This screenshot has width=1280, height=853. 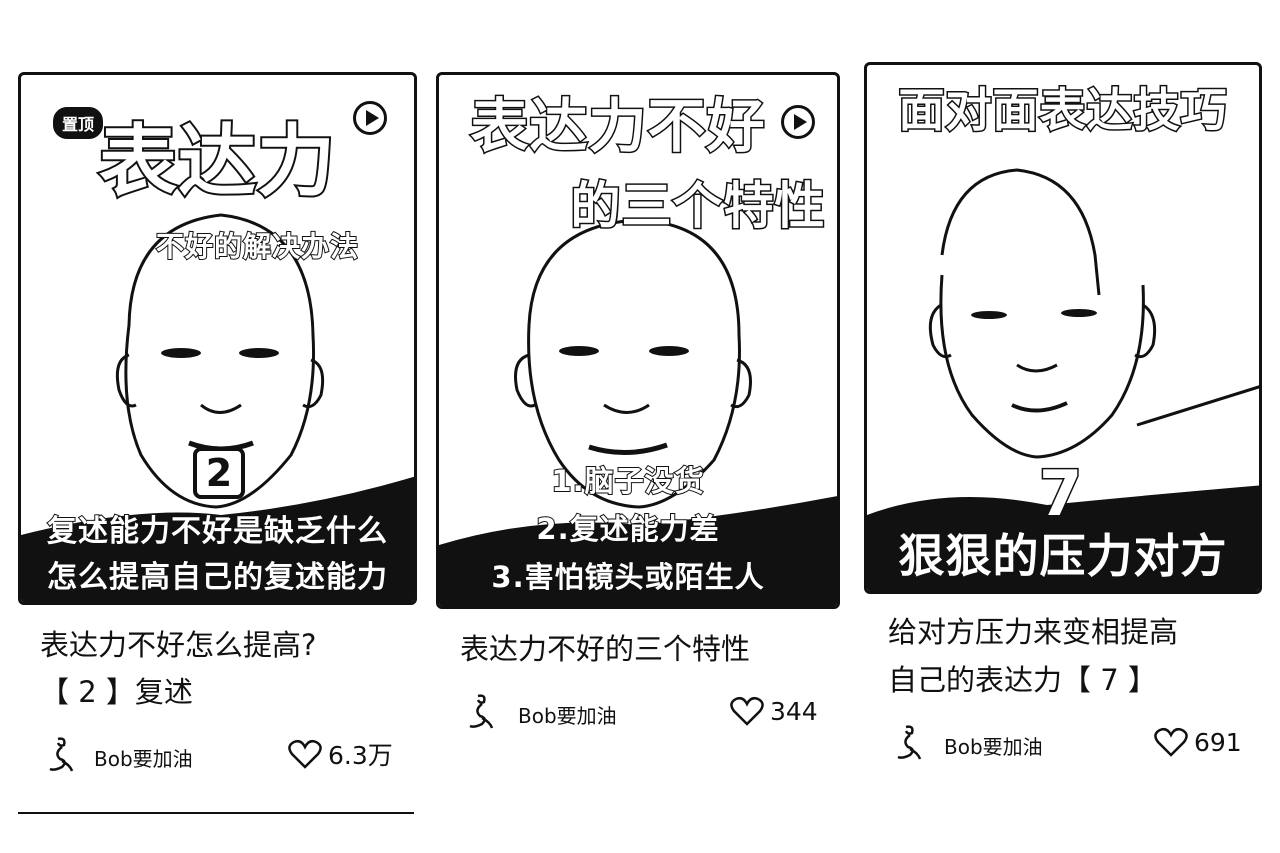 I want to click on note-title-2-line1: 表达力不好的三个特性, so click(x=605, y=649).